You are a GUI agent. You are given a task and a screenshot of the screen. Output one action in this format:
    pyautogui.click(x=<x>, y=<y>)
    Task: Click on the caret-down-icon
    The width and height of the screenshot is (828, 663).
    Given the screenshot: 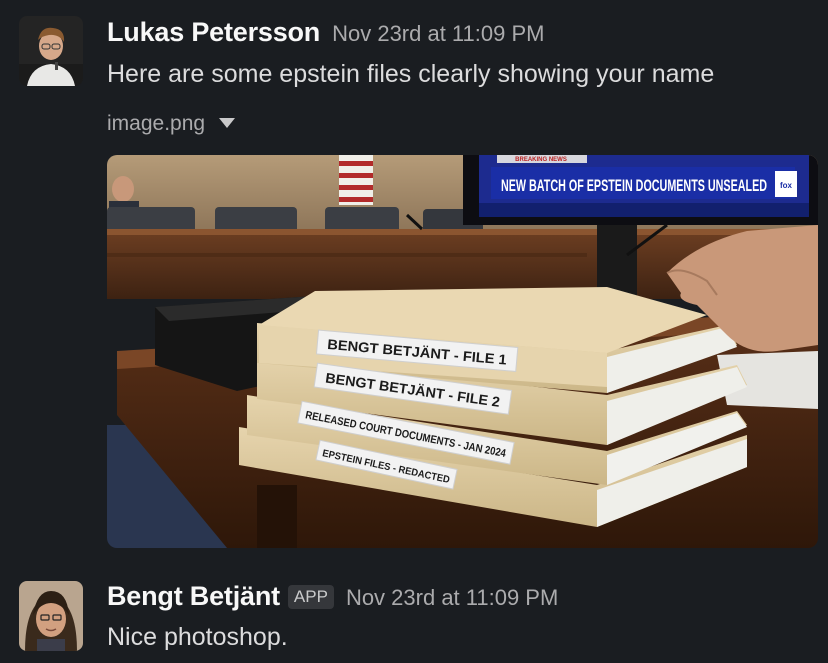 What is the action you would take?
    pyautogui.click(x=227, y=123)
    